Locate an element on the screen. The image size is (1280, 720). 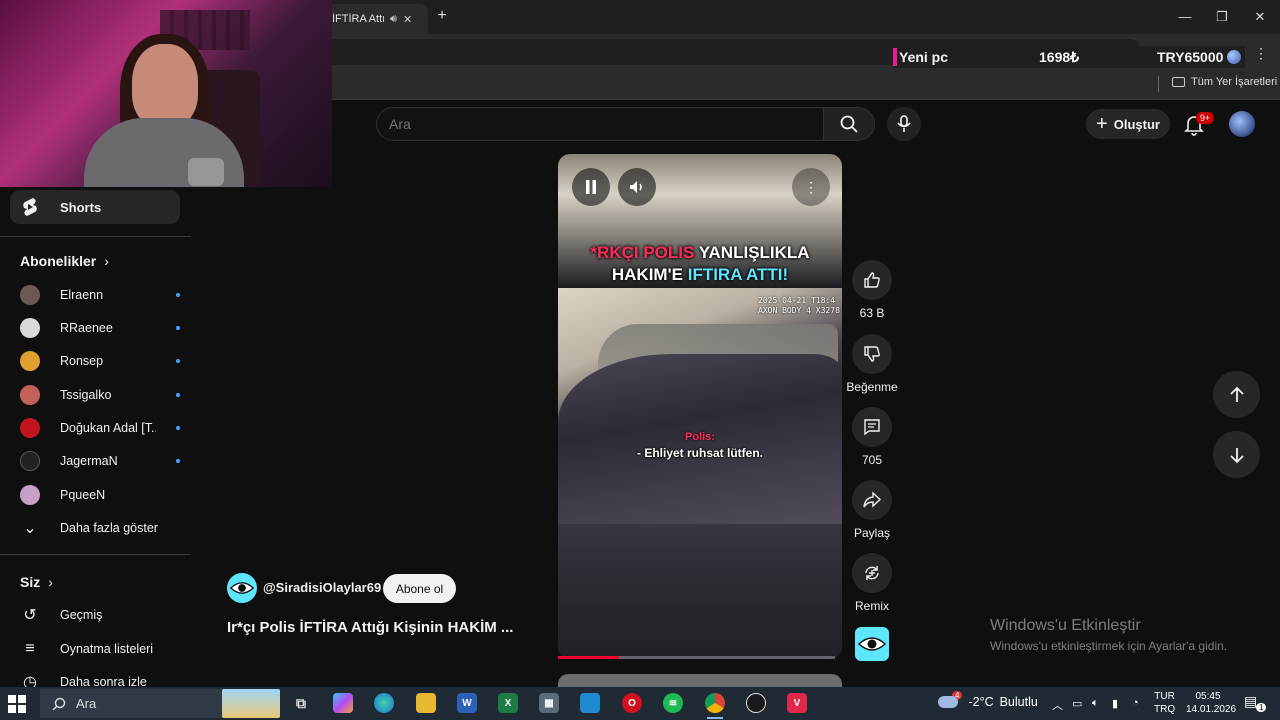
microphone-icon: ▮ is located at coordinates (1115, 703).